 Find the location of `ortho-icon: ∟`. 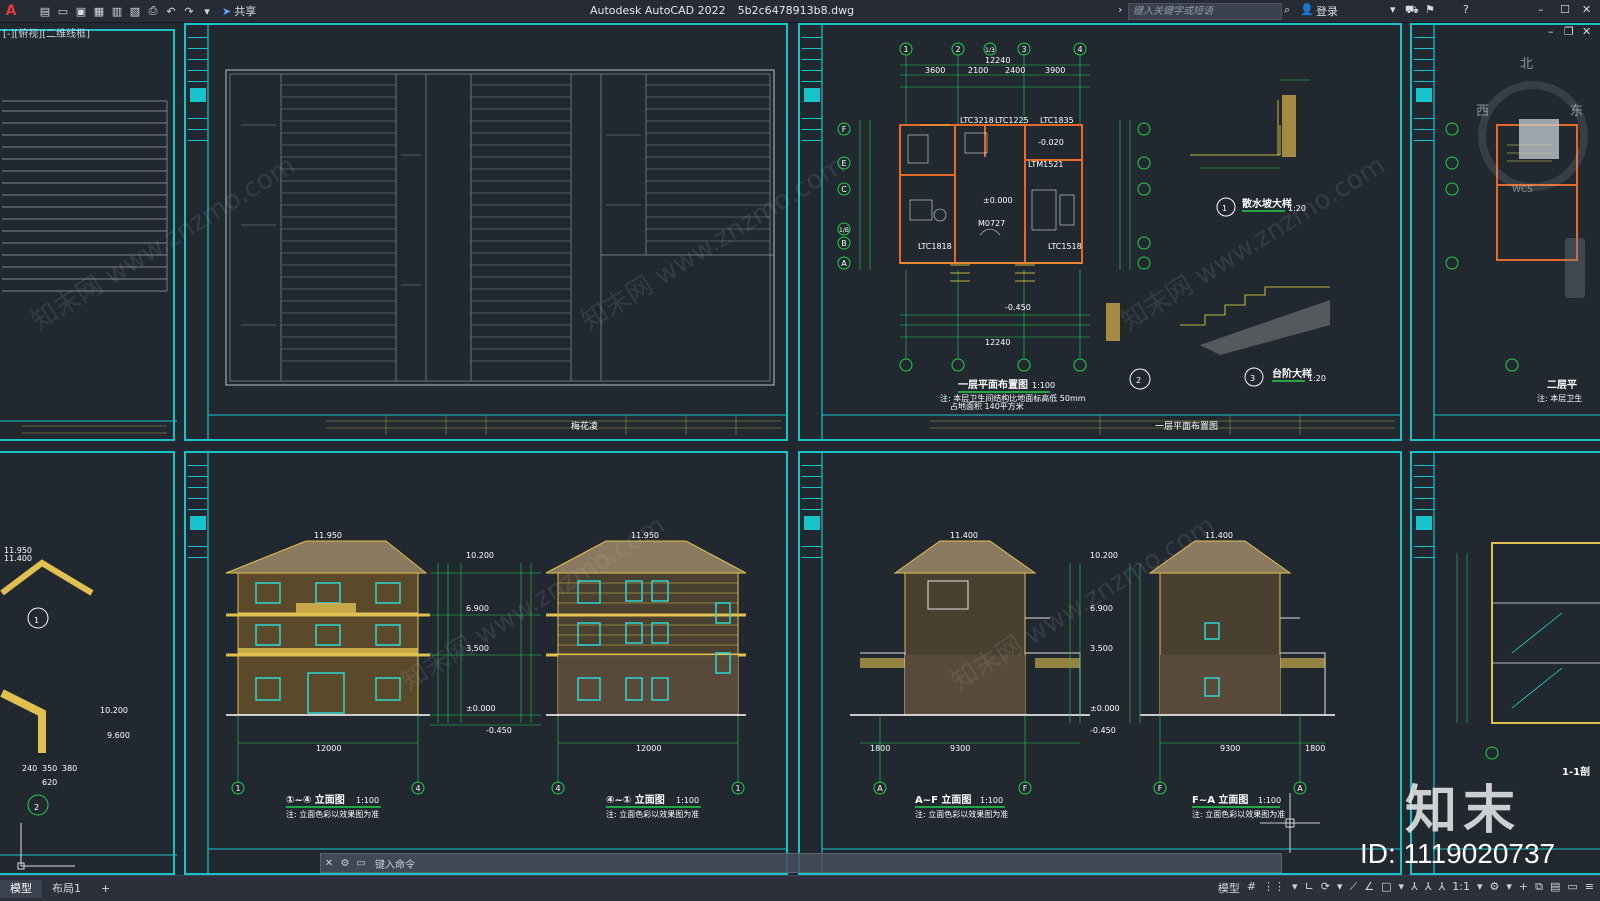

ortho-icon: ∟ is located at coordinates (1309, 888).